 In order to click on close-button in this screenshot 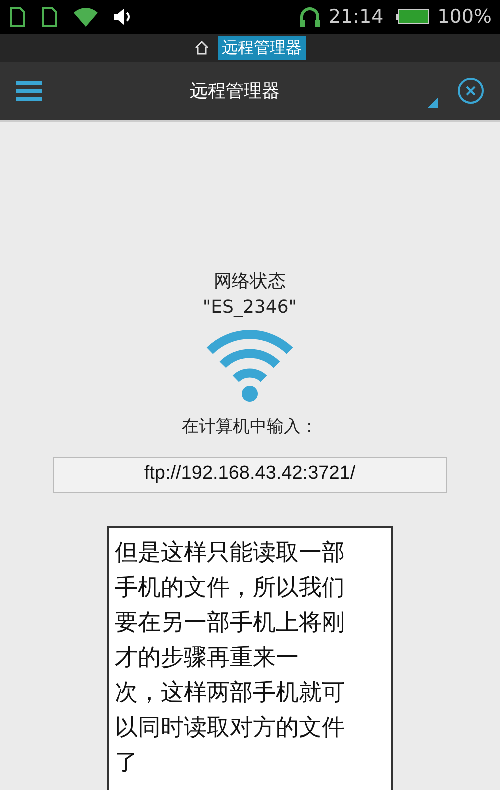, I will do `click(471, 91)`.